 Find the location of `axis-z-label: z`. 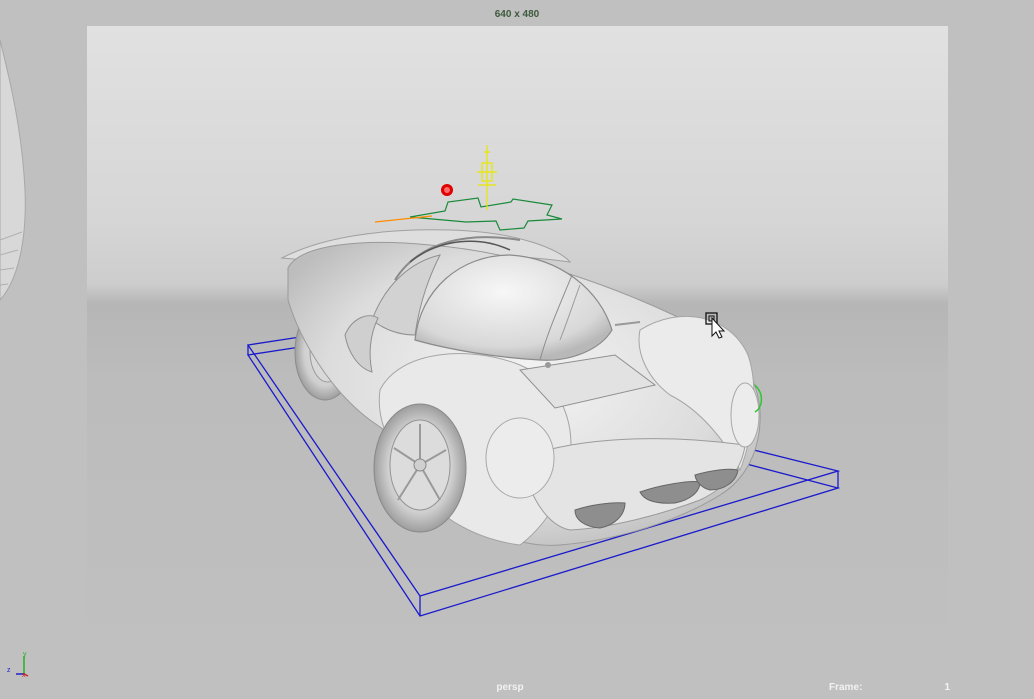

axis-z-label: z is located at coordinates (9, 670).